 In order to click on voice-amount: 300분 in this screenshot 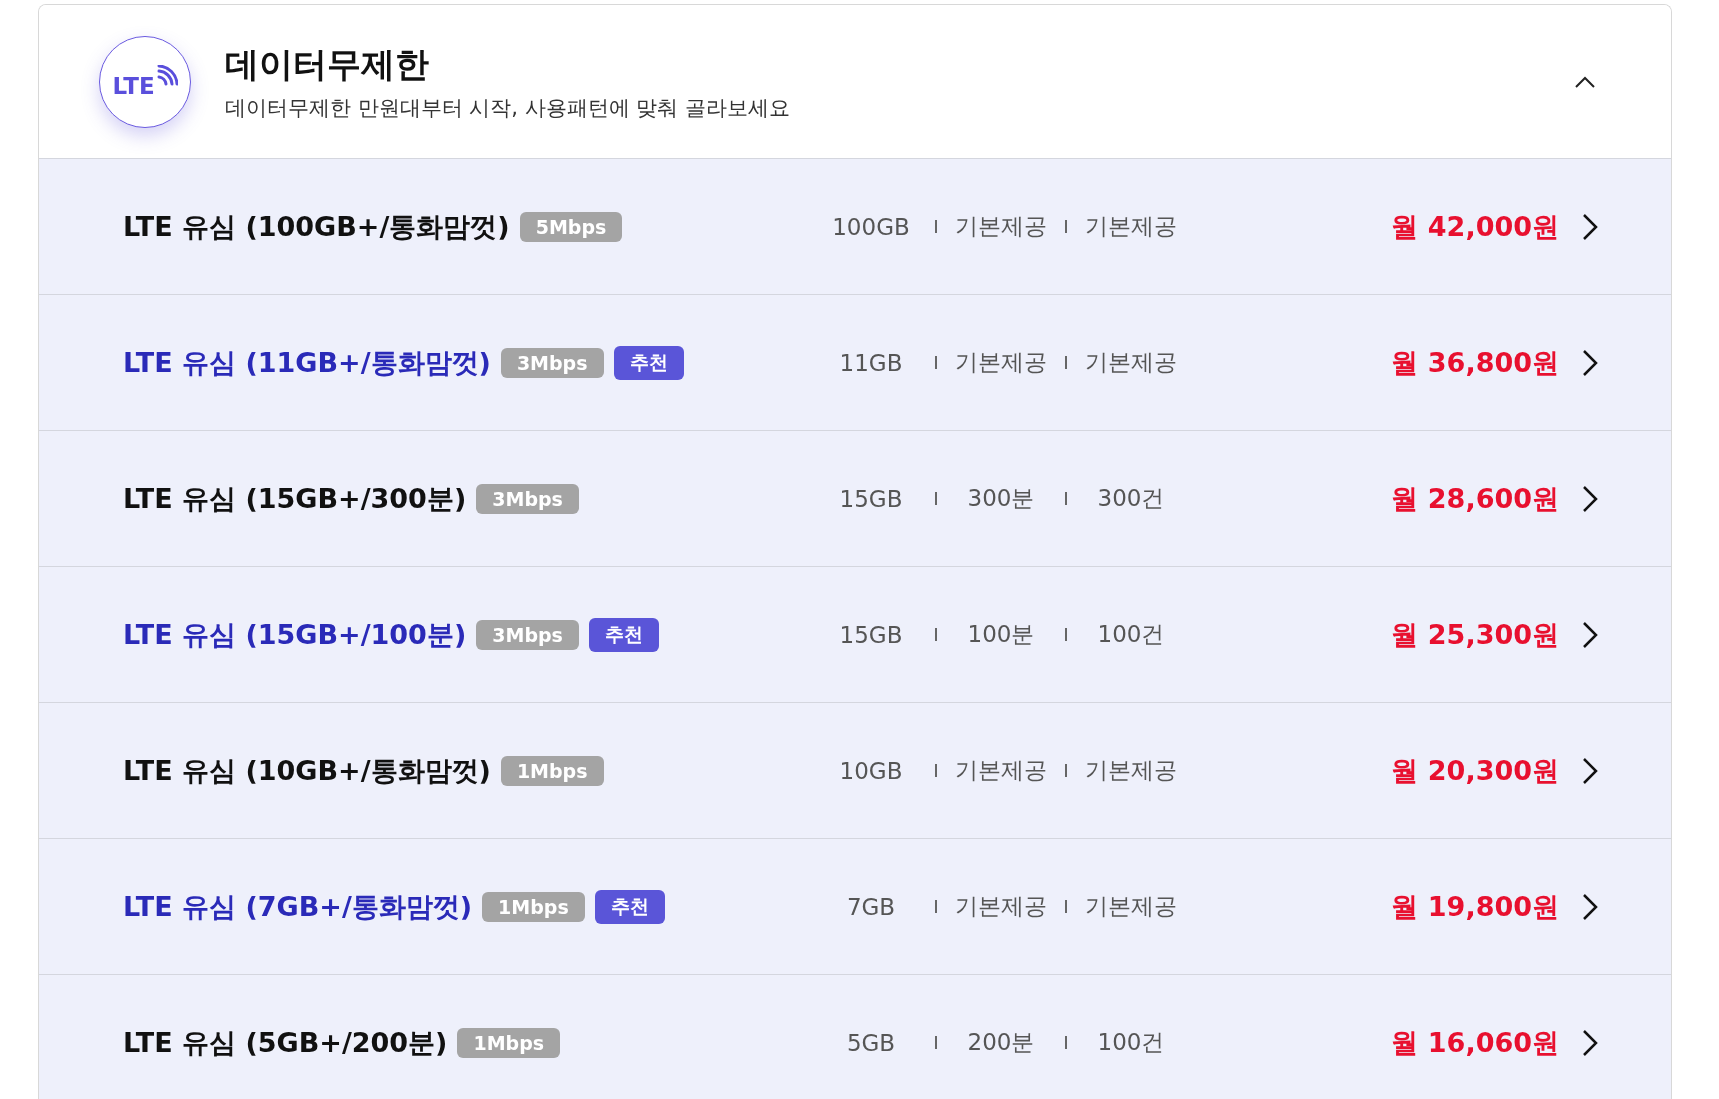, I will do `click(1001, 498)`.